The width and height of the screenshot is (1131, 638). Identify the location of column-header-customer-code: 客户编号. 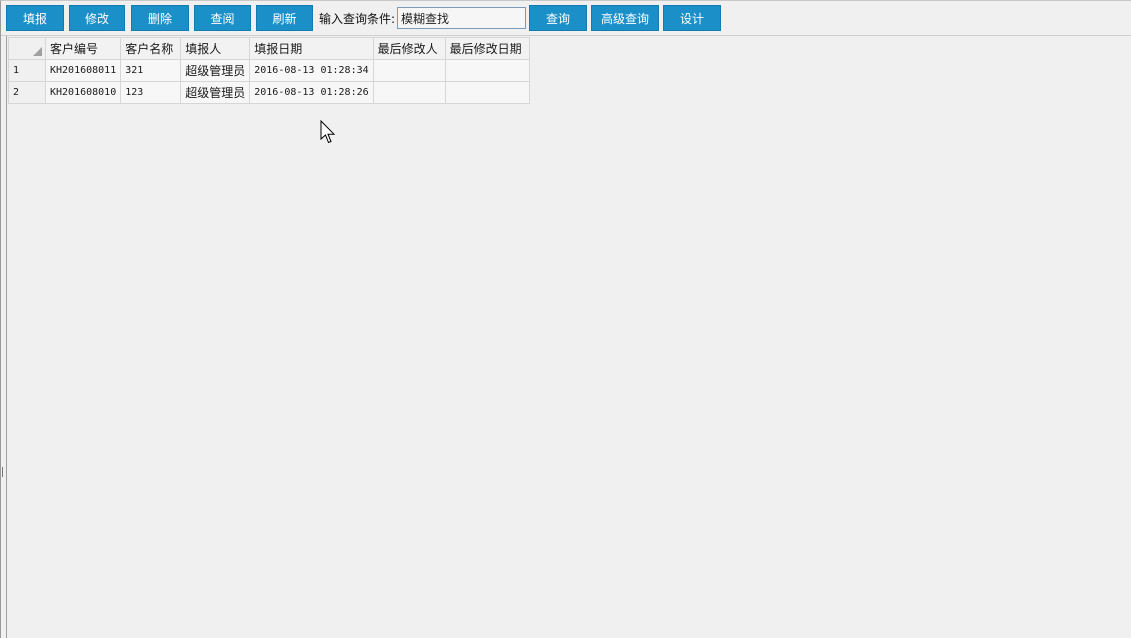
(83, 48).